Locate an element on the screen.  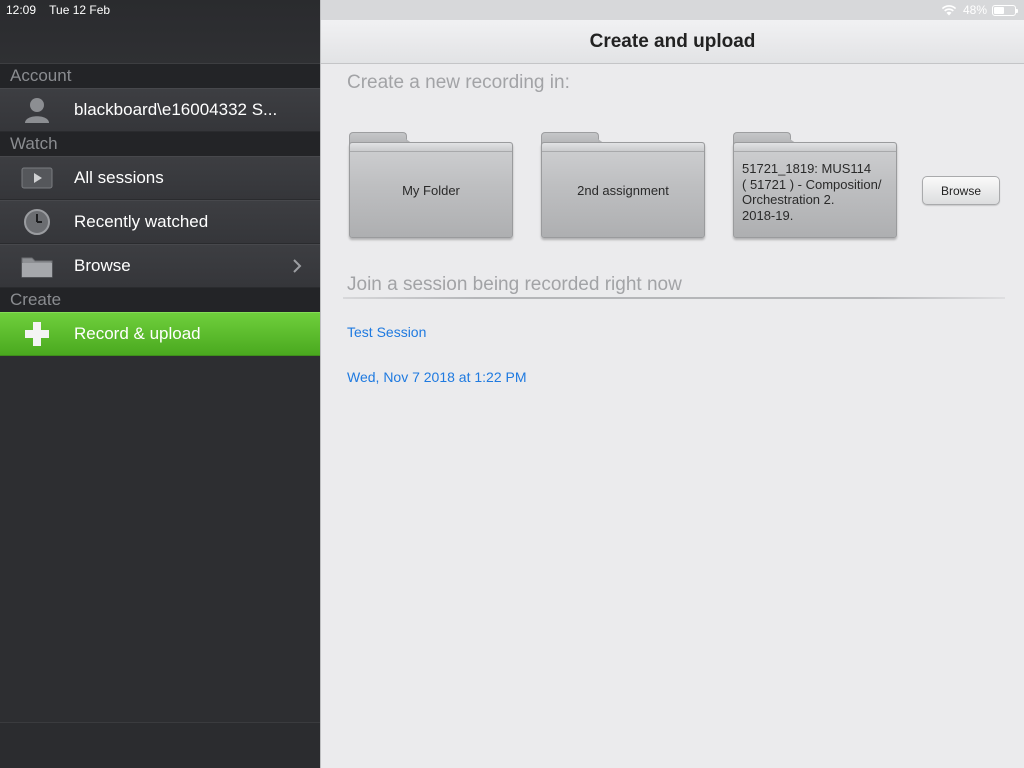
folder-body: 2nd assignment is located at coordinates (623, 190).